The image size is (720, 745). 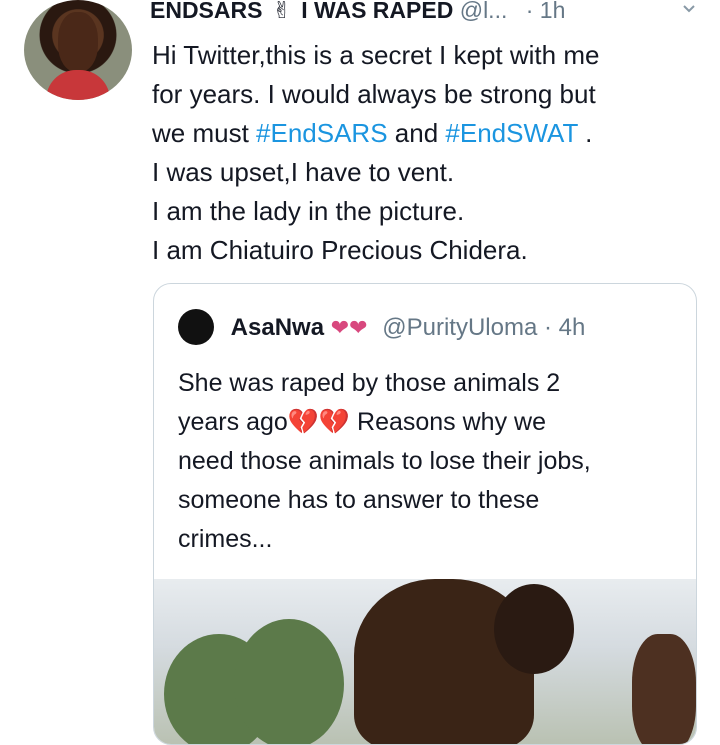 I want to click on tweet-time: · 1h, so click(x=546, y=11).